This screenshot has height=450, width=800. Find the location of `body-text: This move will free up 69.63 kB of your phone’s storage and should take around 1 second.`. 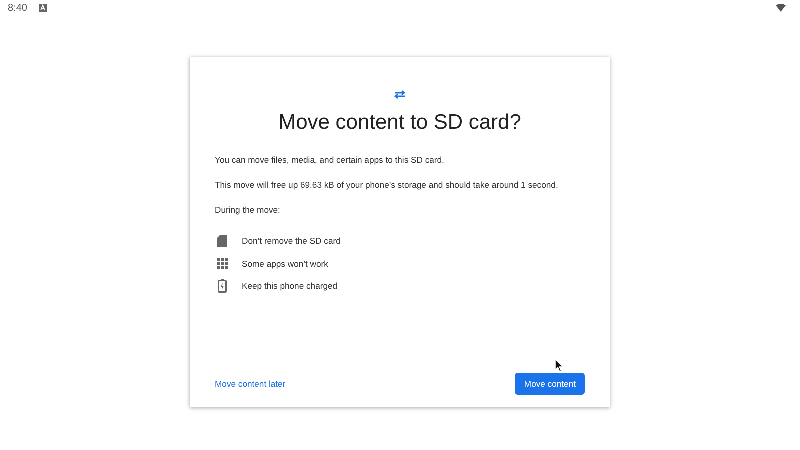

body-text: This move will free up 69.63 kB of your phone’s storage and should take around 1 second. is located at coordinates (387, 185).